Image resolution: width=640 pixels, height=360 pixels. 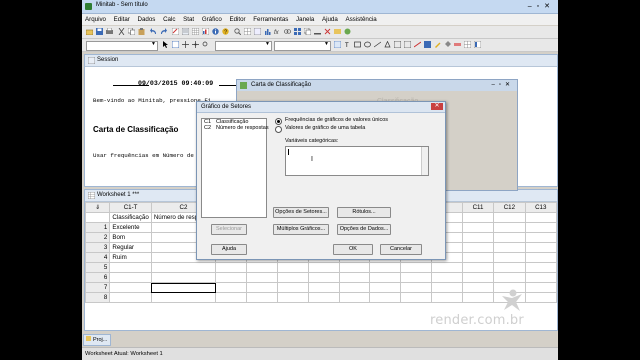 I want to click on row-header: 4, so click(x=97, y=257).